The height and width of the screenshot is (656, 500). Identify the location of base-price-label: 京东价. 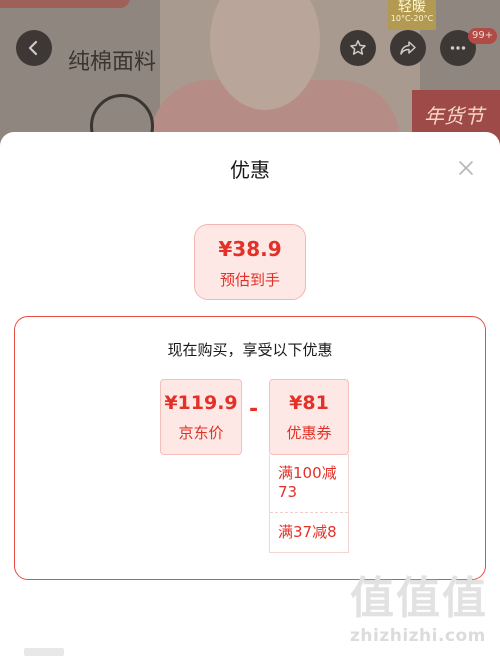
(201, 433).